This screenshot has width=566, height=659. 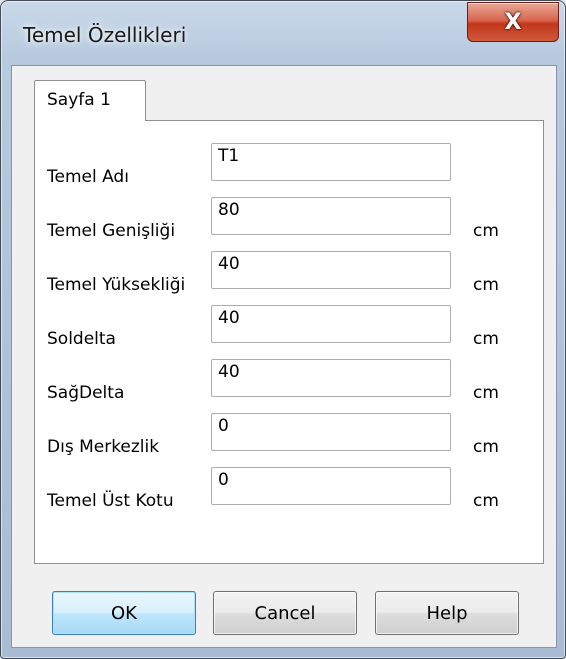 I want to click on temel-ust-kotu-input, so click(x=331, y=486).